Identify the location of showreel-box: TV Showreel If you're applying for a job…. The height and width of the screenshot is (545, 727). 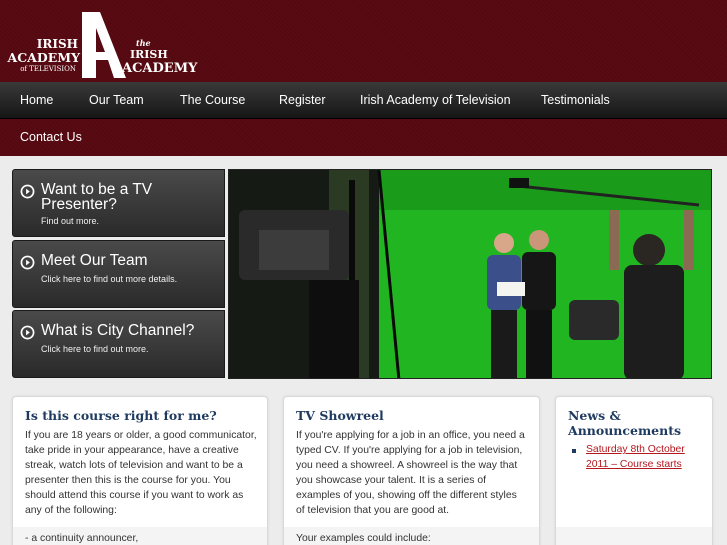
(411, 470).